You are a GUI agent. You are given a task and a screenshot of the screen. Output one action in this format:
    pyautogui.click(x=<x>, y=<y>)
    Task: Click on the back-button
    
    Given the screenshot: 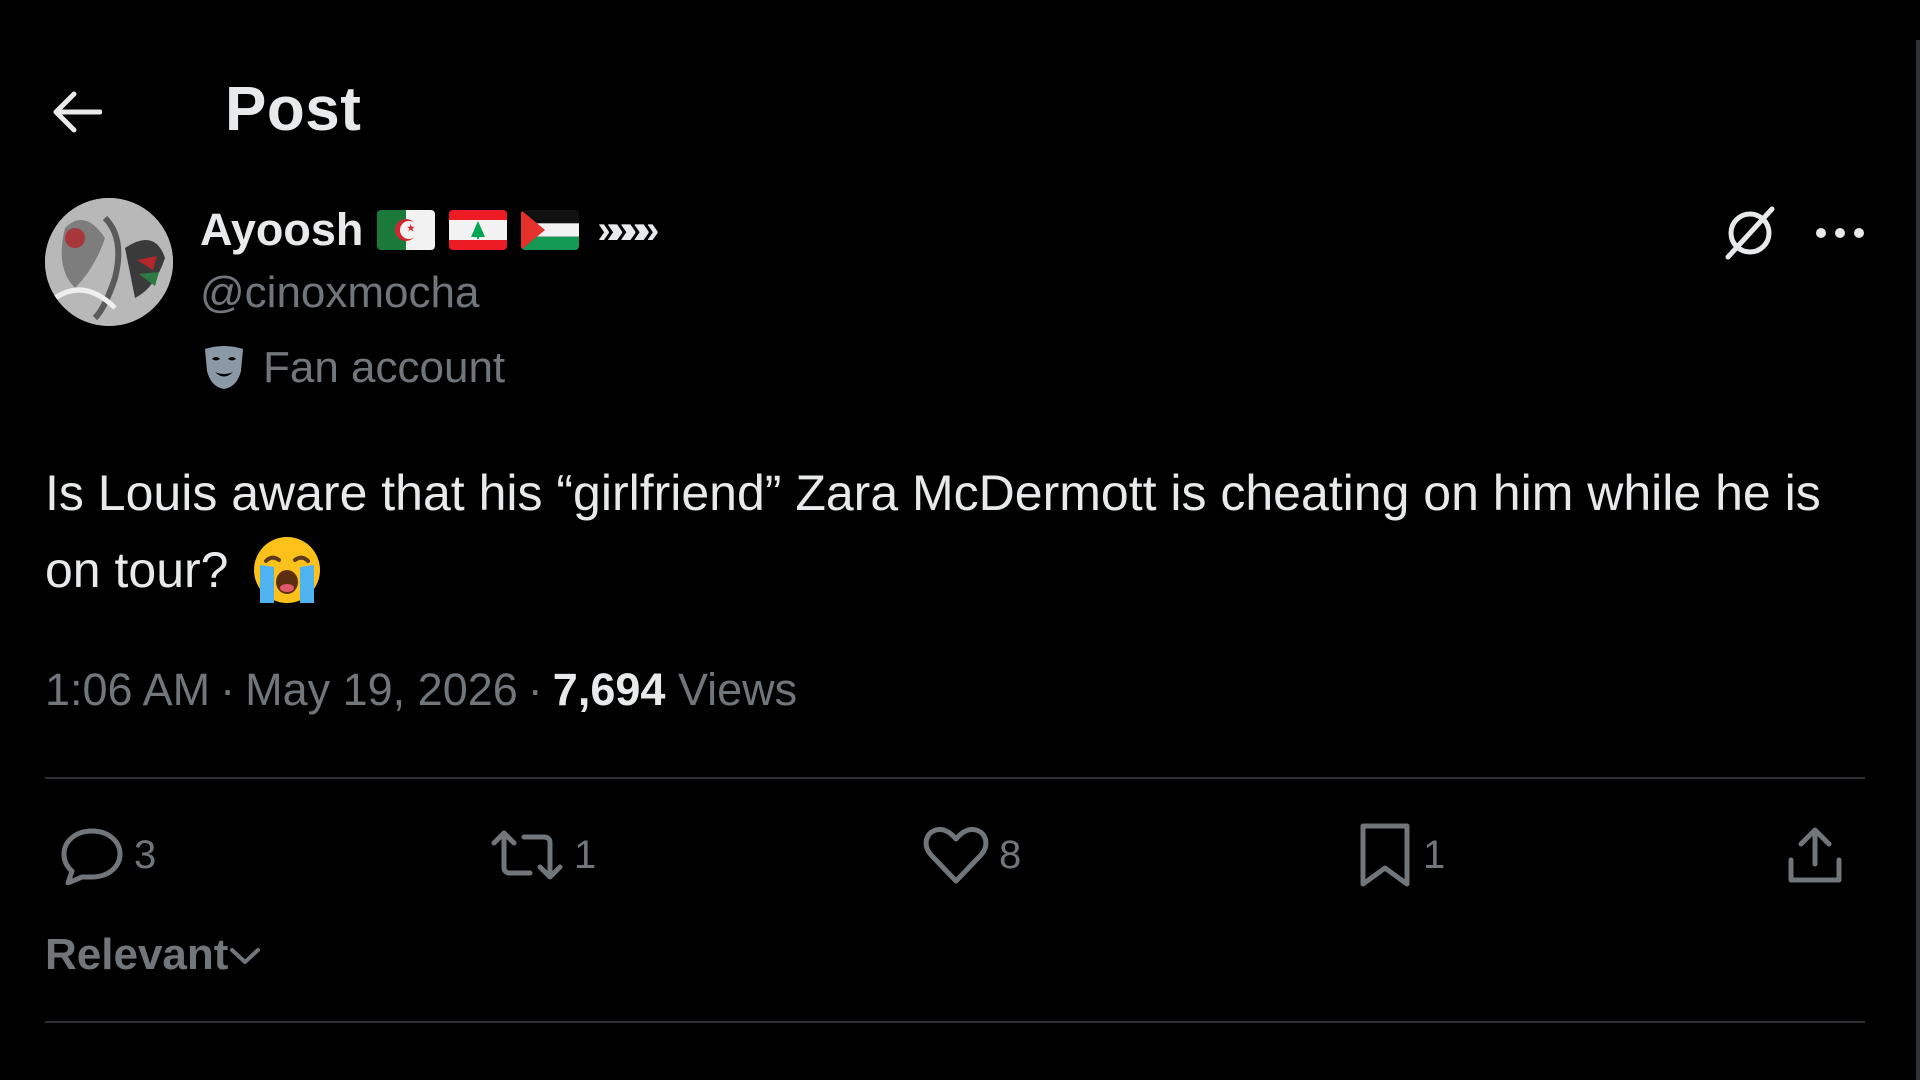 What is the action you would take?
    pyautogui.click(x=76, y=112)
    